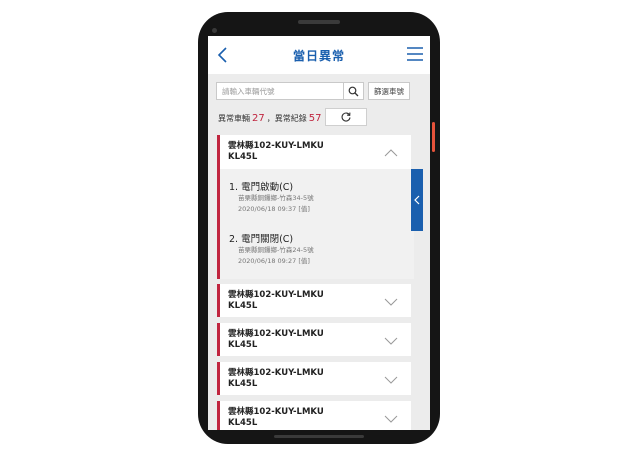 Image resolution: width=640 pixels, height=450 pixels. Describe the element at coordinates (319, 22) in the screenshot. I see `phone-speaker` at that location.